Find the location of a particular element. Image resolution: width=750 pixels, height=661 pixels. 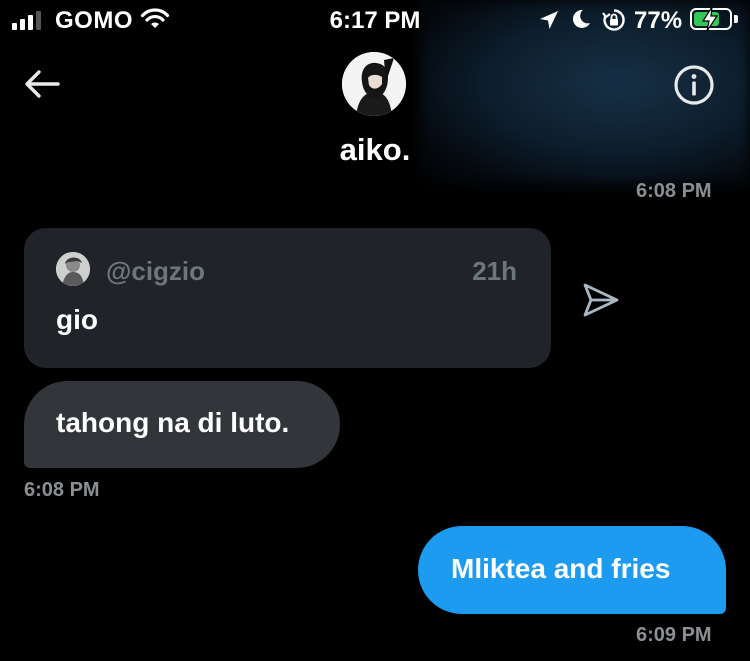

received-message-timestamp: 6:08 PM is located at coordinates (62, 490).